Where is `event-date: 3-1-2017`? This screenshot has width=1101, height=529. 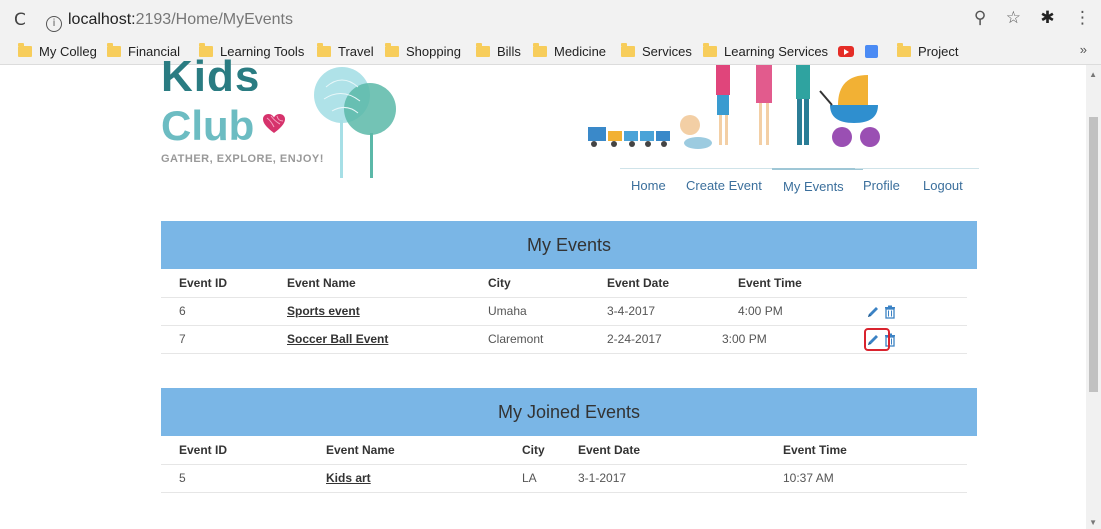 event-date: 3-1-2017 is located at coordinates (602, 478).